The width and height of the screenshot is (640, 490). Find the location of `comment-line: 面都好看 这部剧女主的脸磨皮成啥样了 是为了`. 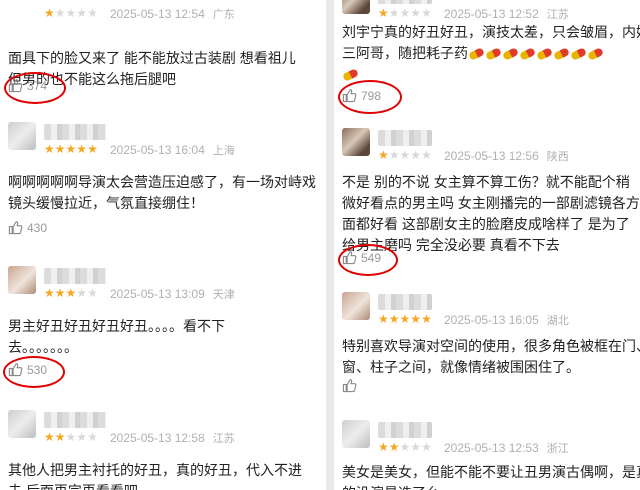

comment-line: 面都好看 这部剧女主的脸磨皮成啥样了 是为了 is located at coordinates (486, 224).